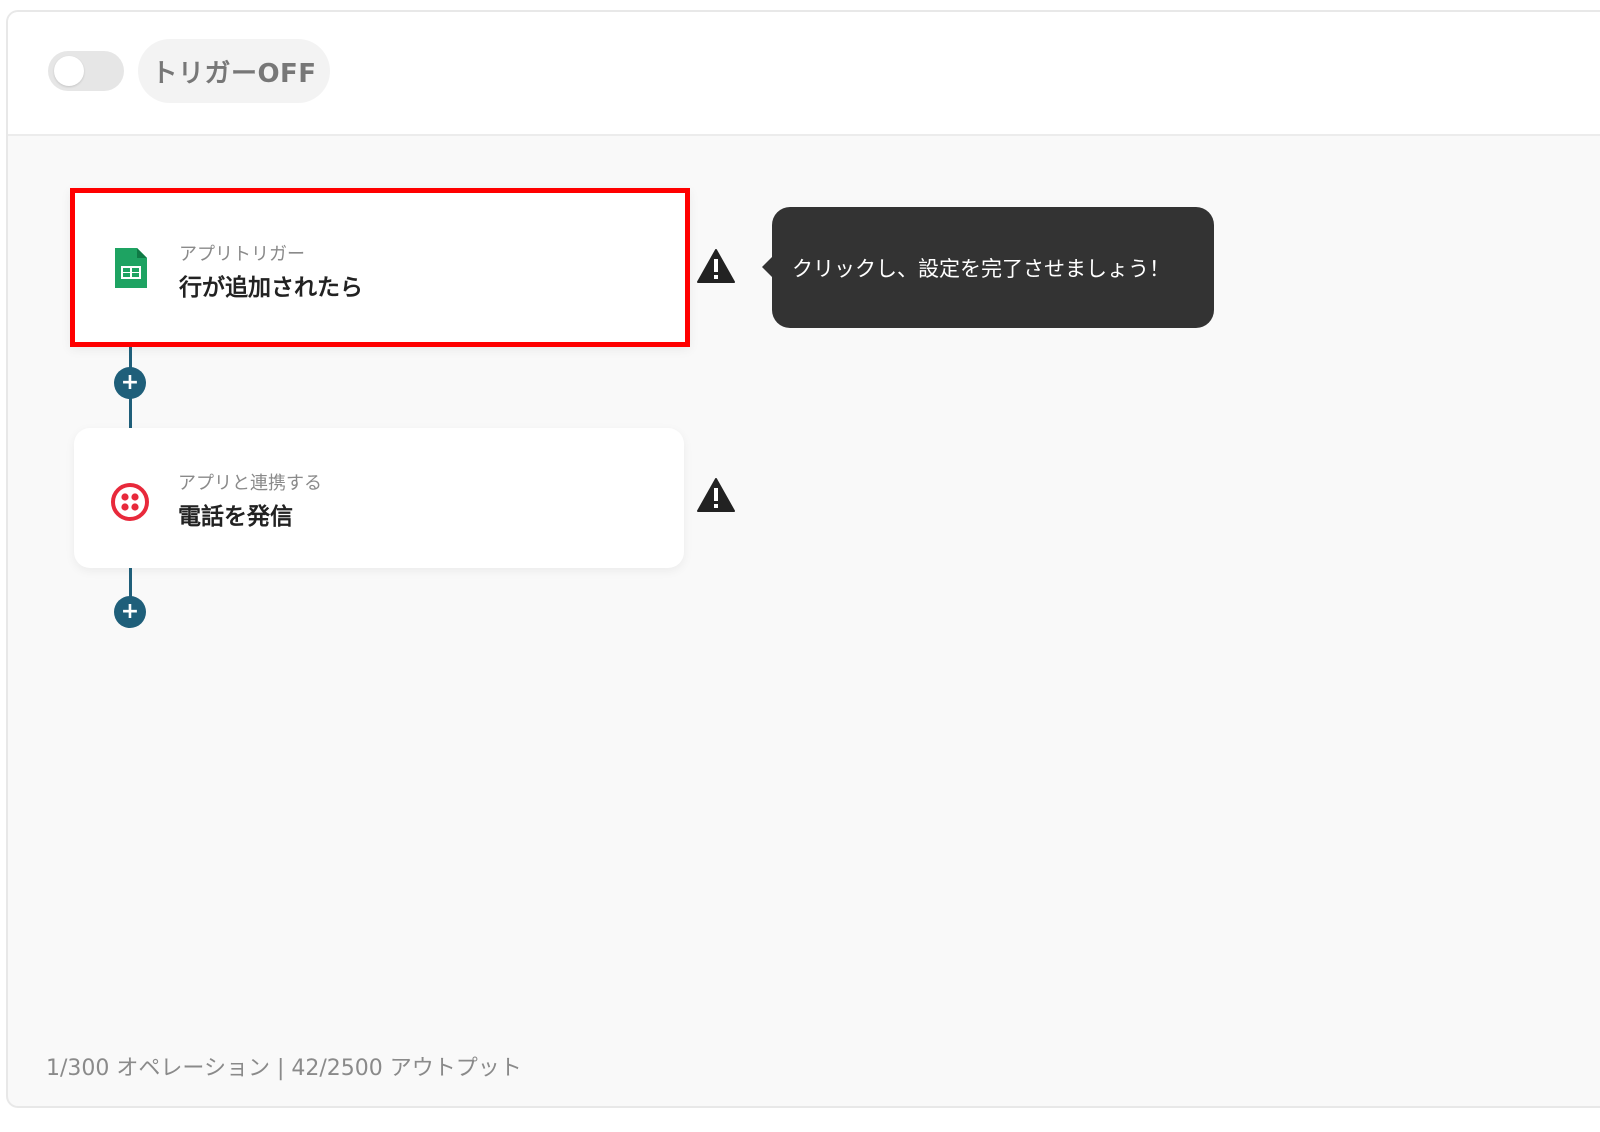 Image resolution: width=1600 pixels, height=1132 pixels. Describe the element at coordinates (69, 71) in the screenshot. I see `toggle-knob` at that location.